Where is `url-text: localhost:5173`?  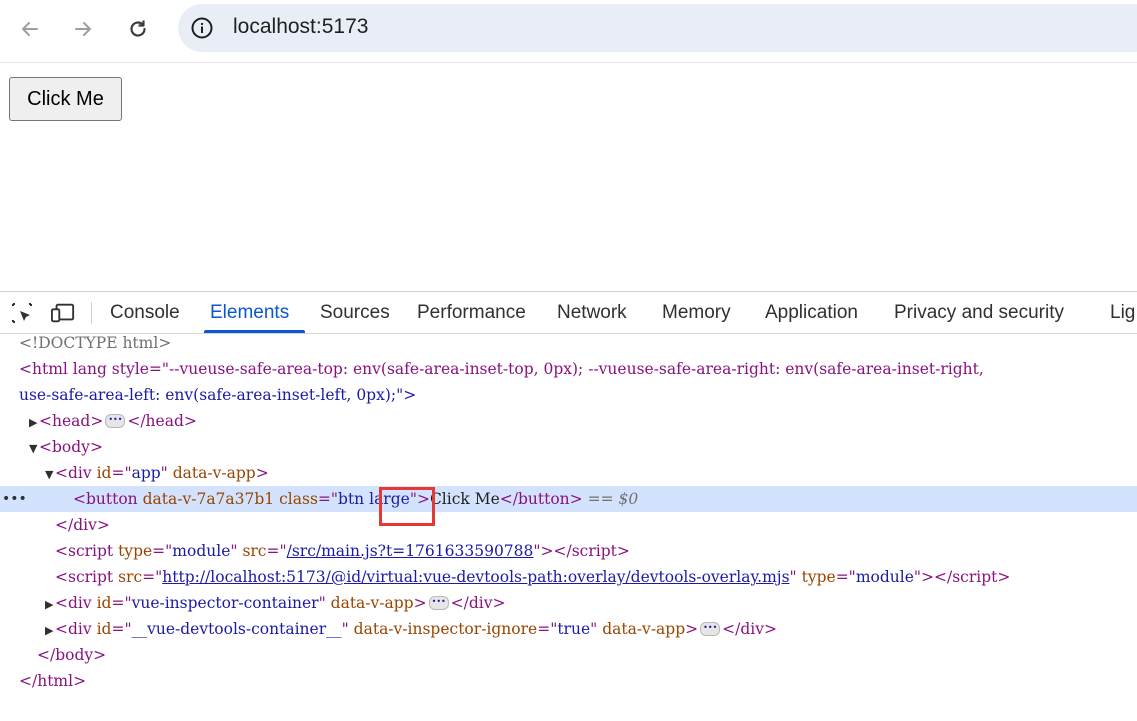
url-text: localhost:5173 is located at coordinates (300, 27).